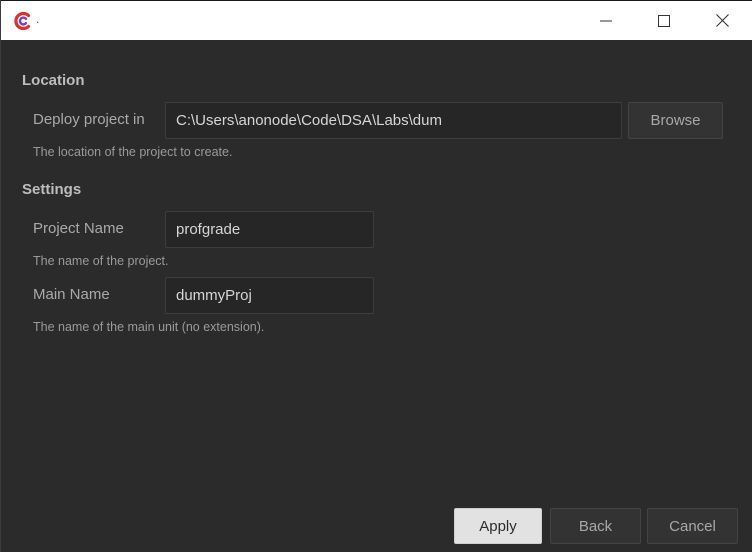 The width and height of the screenshot is (752, 552). What do you see at coordinates (692, 526) in the screenshot?
I see `cancel-button: Cancel` at bounding box center [692, 526].